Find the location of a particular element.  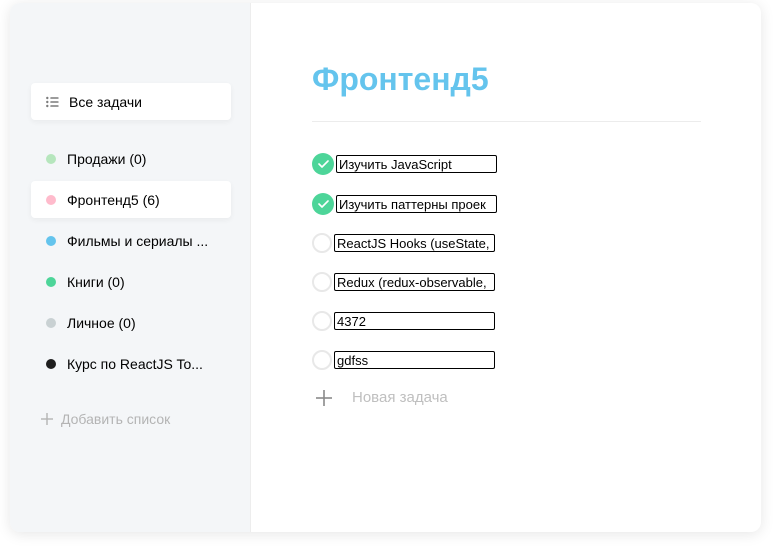

sidebar-item-label: Фронтенд5 (6) is located at coordinates (113, 199).